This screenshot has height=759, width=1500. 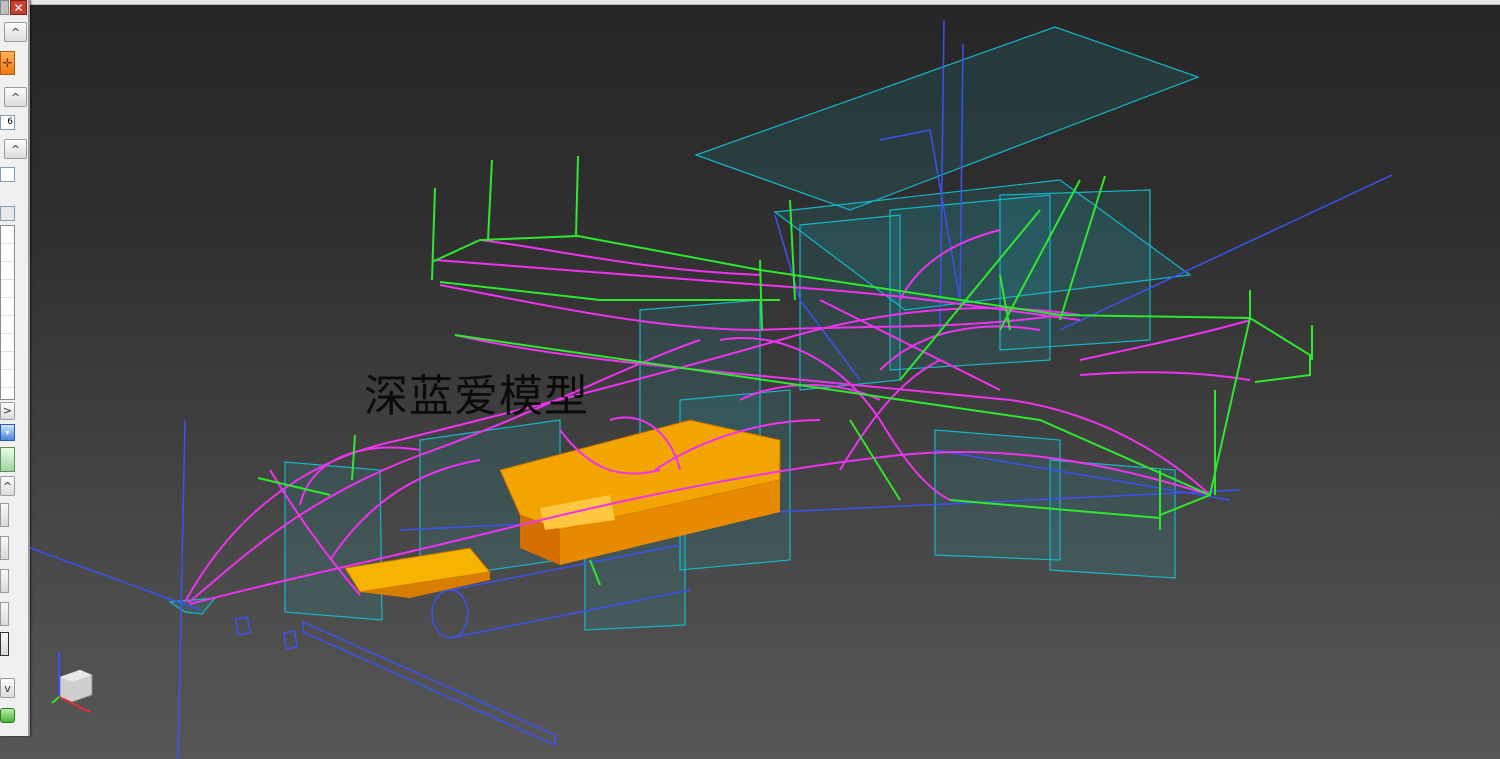 I want to click on fuselage-body, so click(x=562, y=508).